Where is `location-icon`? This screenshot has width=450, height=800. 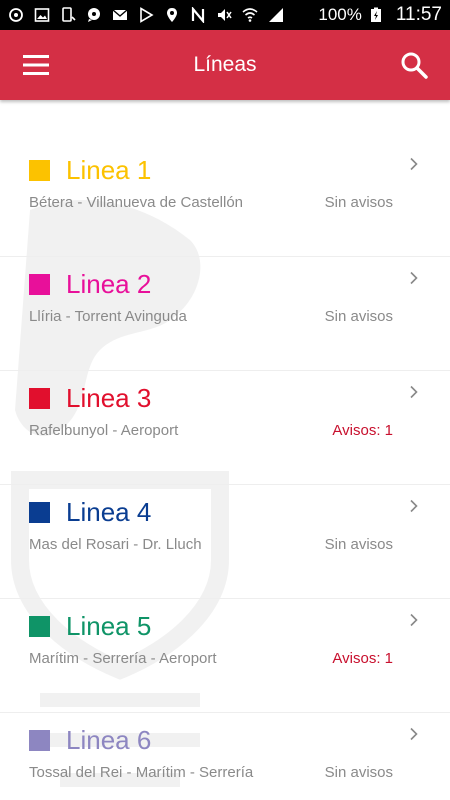 location-icon is located at coordinates (172, 15).